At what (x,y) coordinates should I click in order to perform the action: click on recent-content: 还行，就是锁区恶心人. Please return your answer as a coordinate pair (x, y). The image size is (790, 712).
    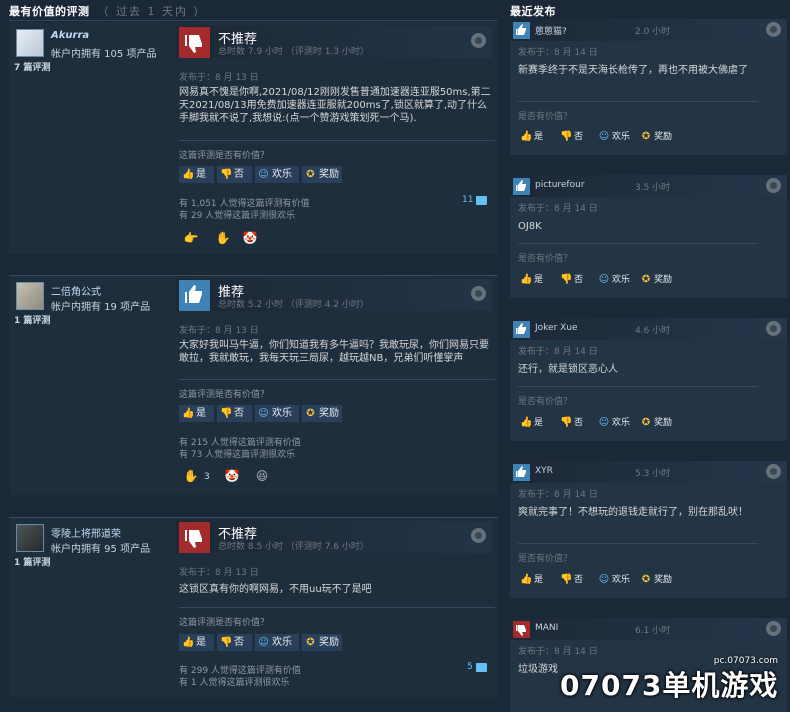
    Looking at the image, I should click on (568, 369).